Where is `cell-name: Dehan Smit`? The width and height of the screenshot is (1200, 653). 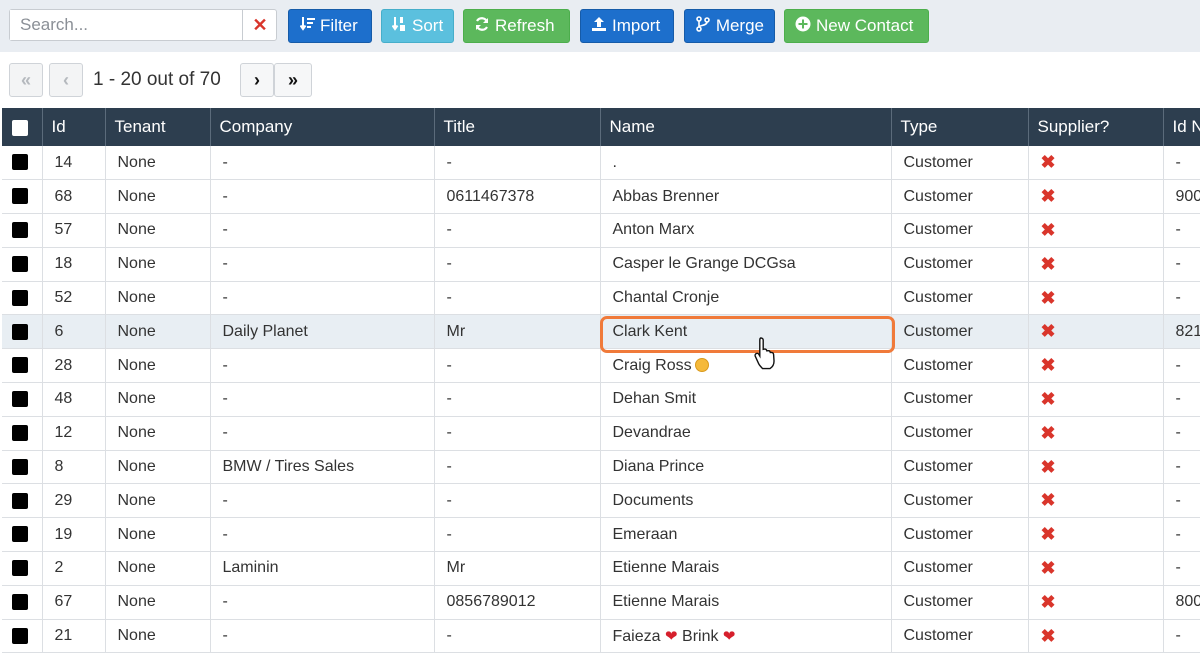
cell-name: Dehan Smit is located at coordinates (746, 399).